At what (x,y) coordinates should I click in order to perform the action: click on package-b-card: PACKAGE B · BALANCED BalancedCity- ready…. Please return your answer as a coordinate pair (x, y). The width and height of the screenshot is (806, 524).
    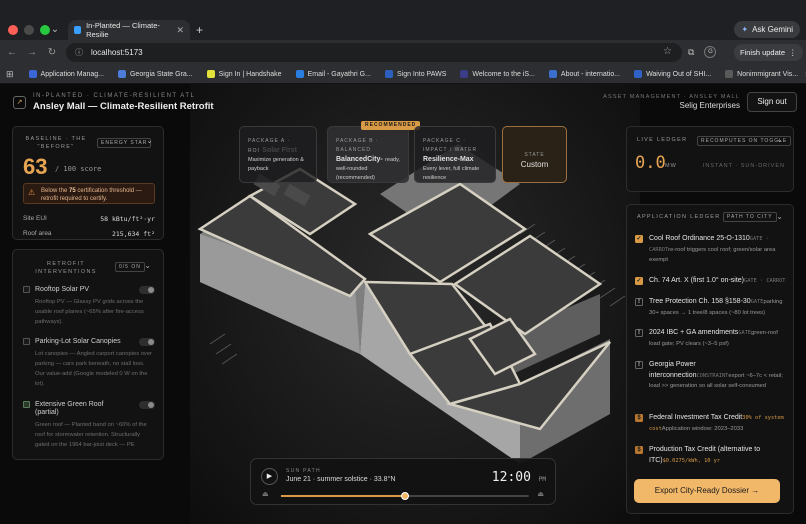
    Looking at the image, I should click on (368, 154).